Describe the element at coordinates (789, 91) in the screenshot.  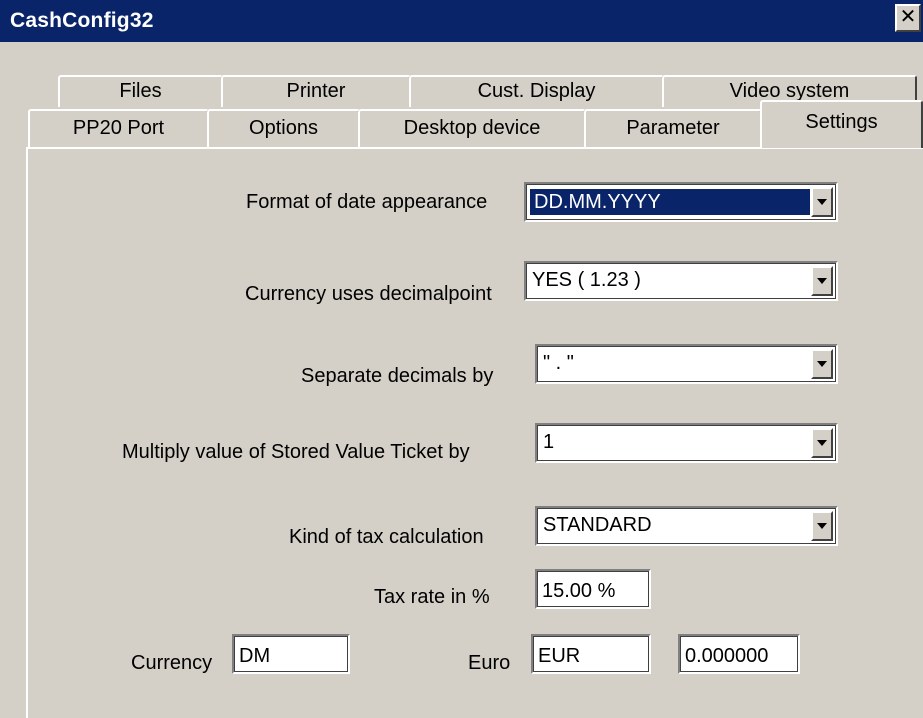
I see `tab-label: Video system` at that location.